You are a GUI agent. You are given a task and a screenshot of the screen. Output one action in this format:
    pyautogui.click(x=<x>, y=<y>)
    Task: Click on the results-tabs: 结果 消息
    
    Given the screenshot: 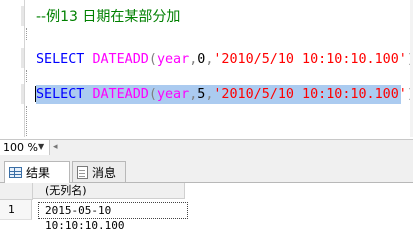 What is the action you would take?
    pyautogui.click(x=206, y=169)
    